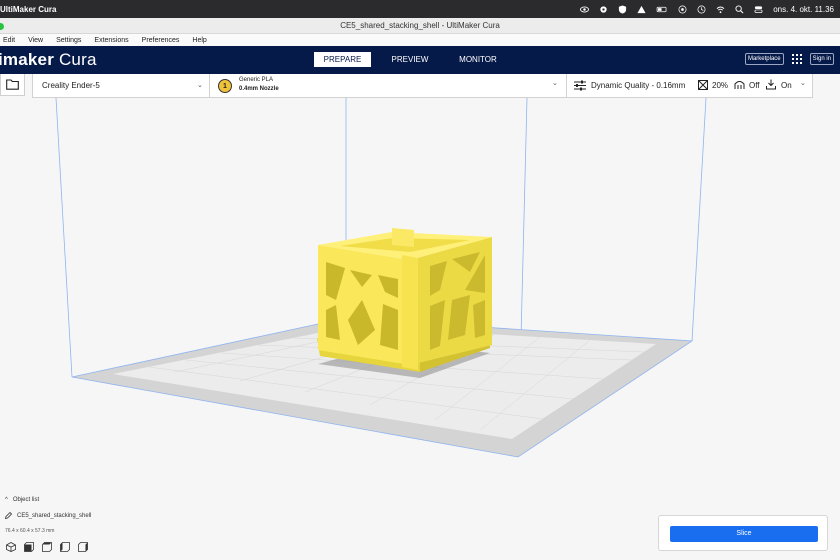 The height and width of the screenshot is (560, 840). Describe the element at coordinates (161, 40) in the screenshot. I see `menu-preferences: Preferences` at that location.